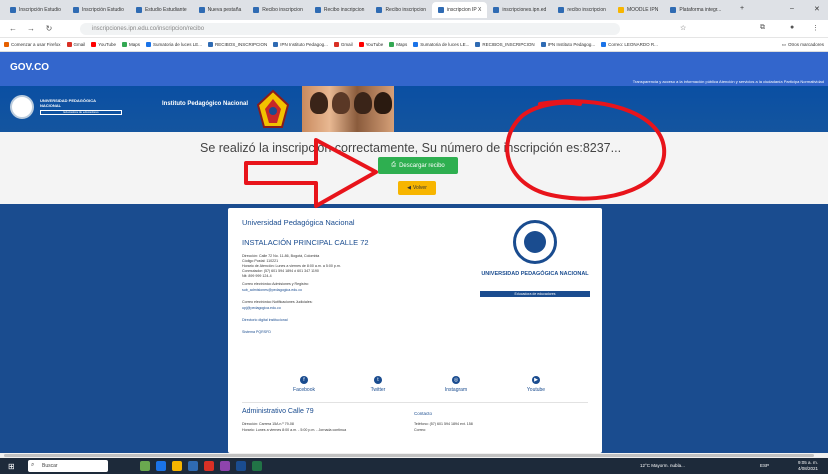 The image size is (828, 474). I want to click on other-bookmarks: ▭ Otros marcadores, so click(803, 45).